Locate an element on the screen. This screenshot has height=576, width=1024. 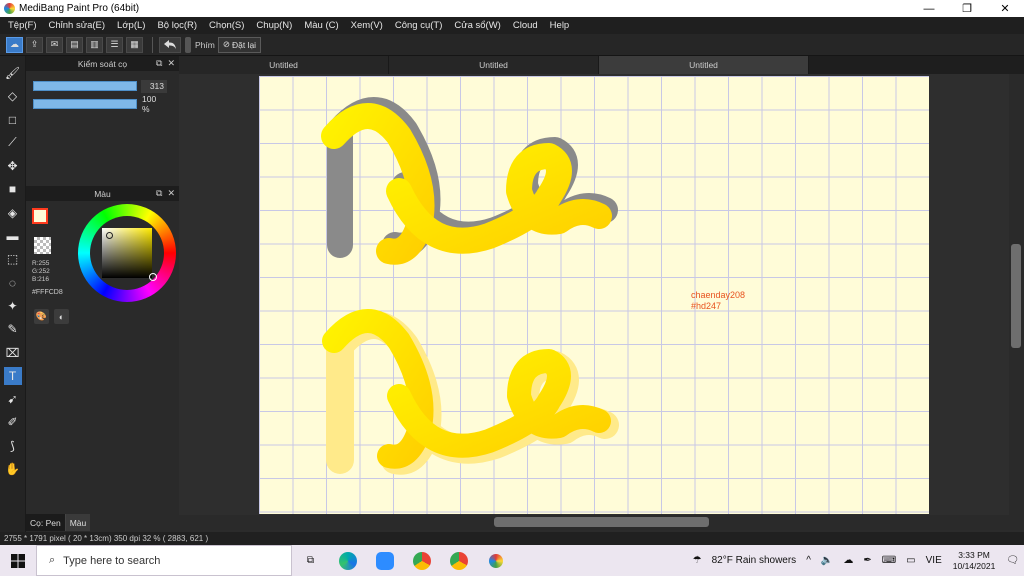
magic-wand-tool-icon: ✦ is located at coordinates (13, 306).